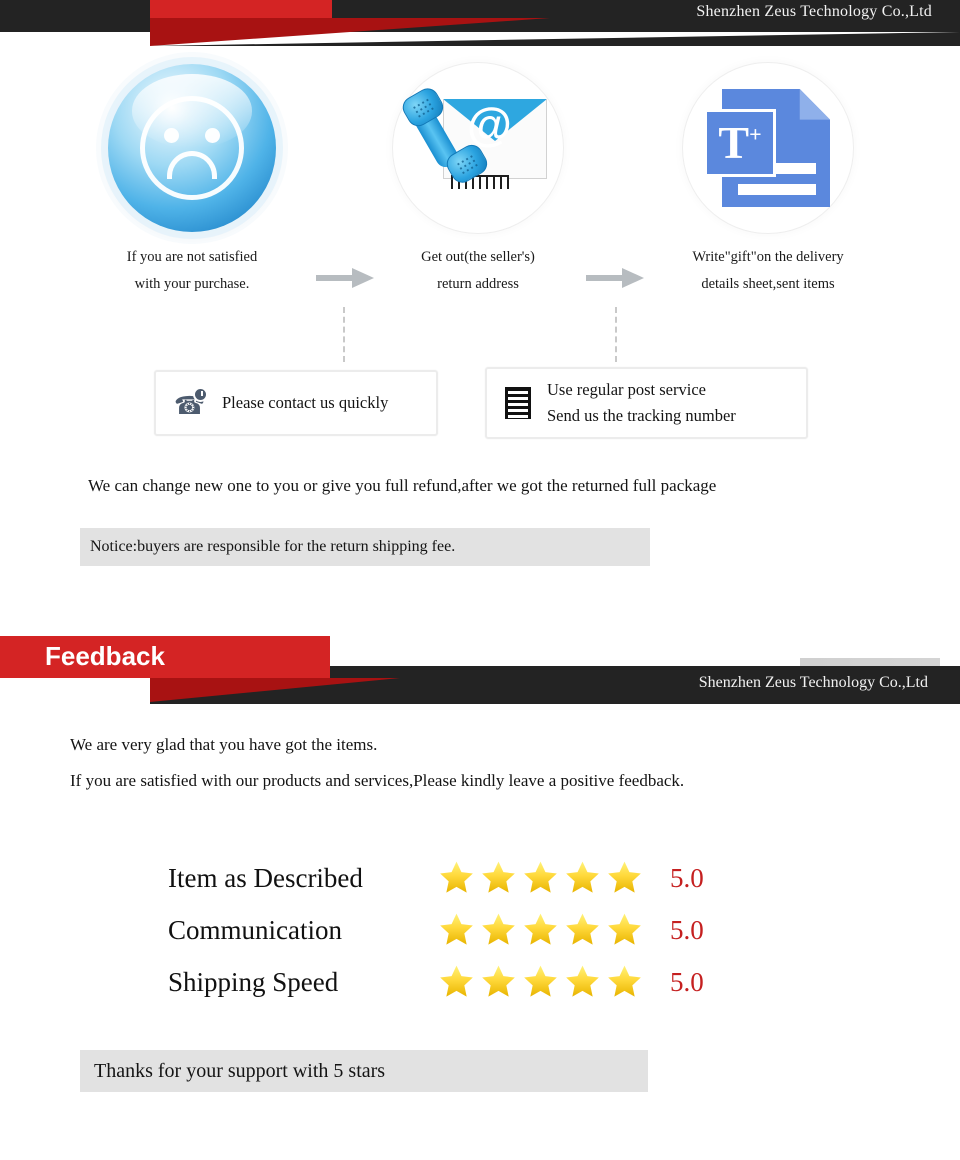  I want to click on rating-row: Item as Described 5.0, so click(436, 878).